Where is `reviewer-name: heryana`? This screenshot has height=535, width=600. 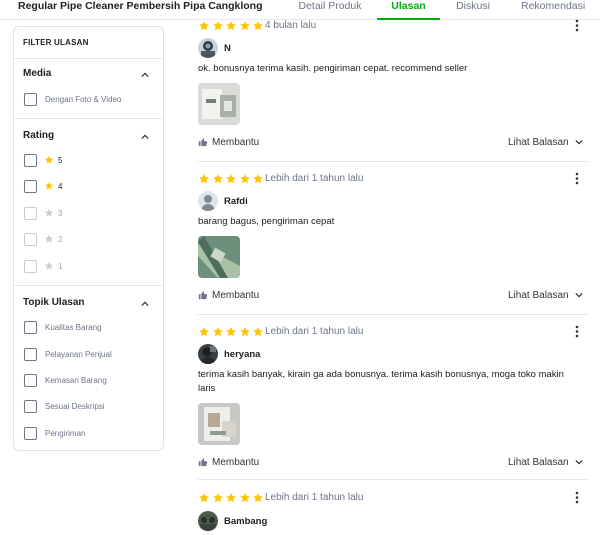 reviewer-name: heryana is located at coordinates (242, 354).